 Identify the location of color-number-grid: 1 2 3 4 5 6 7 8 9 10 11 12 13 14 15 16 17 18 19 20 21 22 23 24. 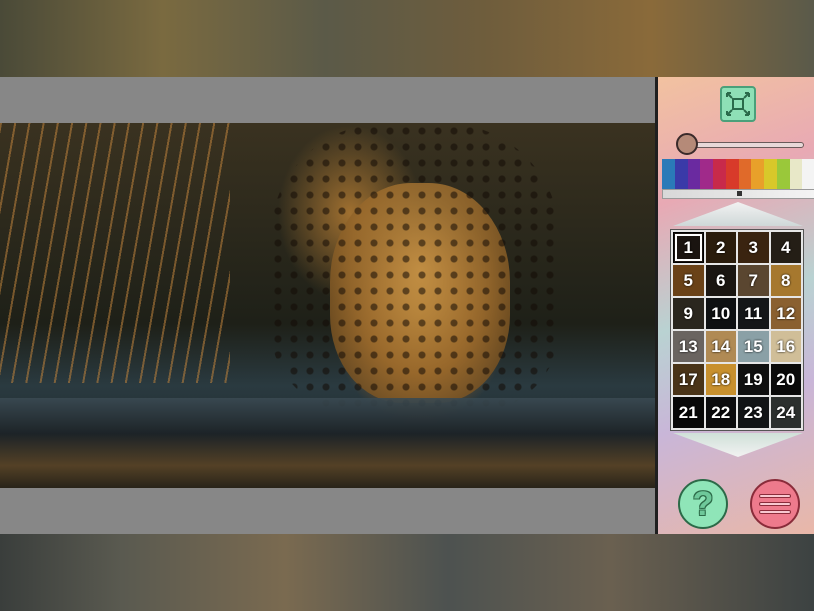
(737, 330).